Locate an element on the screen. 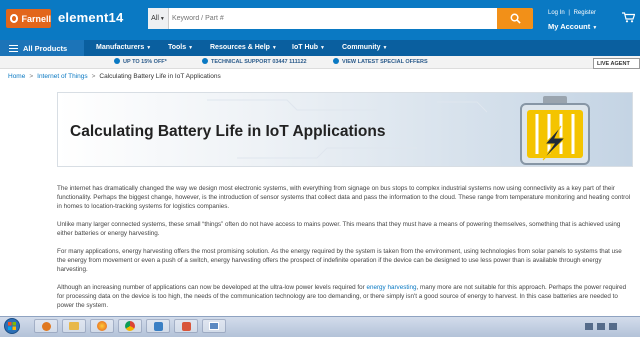 The width and height of the screenshot is (640, 337). taskbar-app is located at coordinates (186, 326).